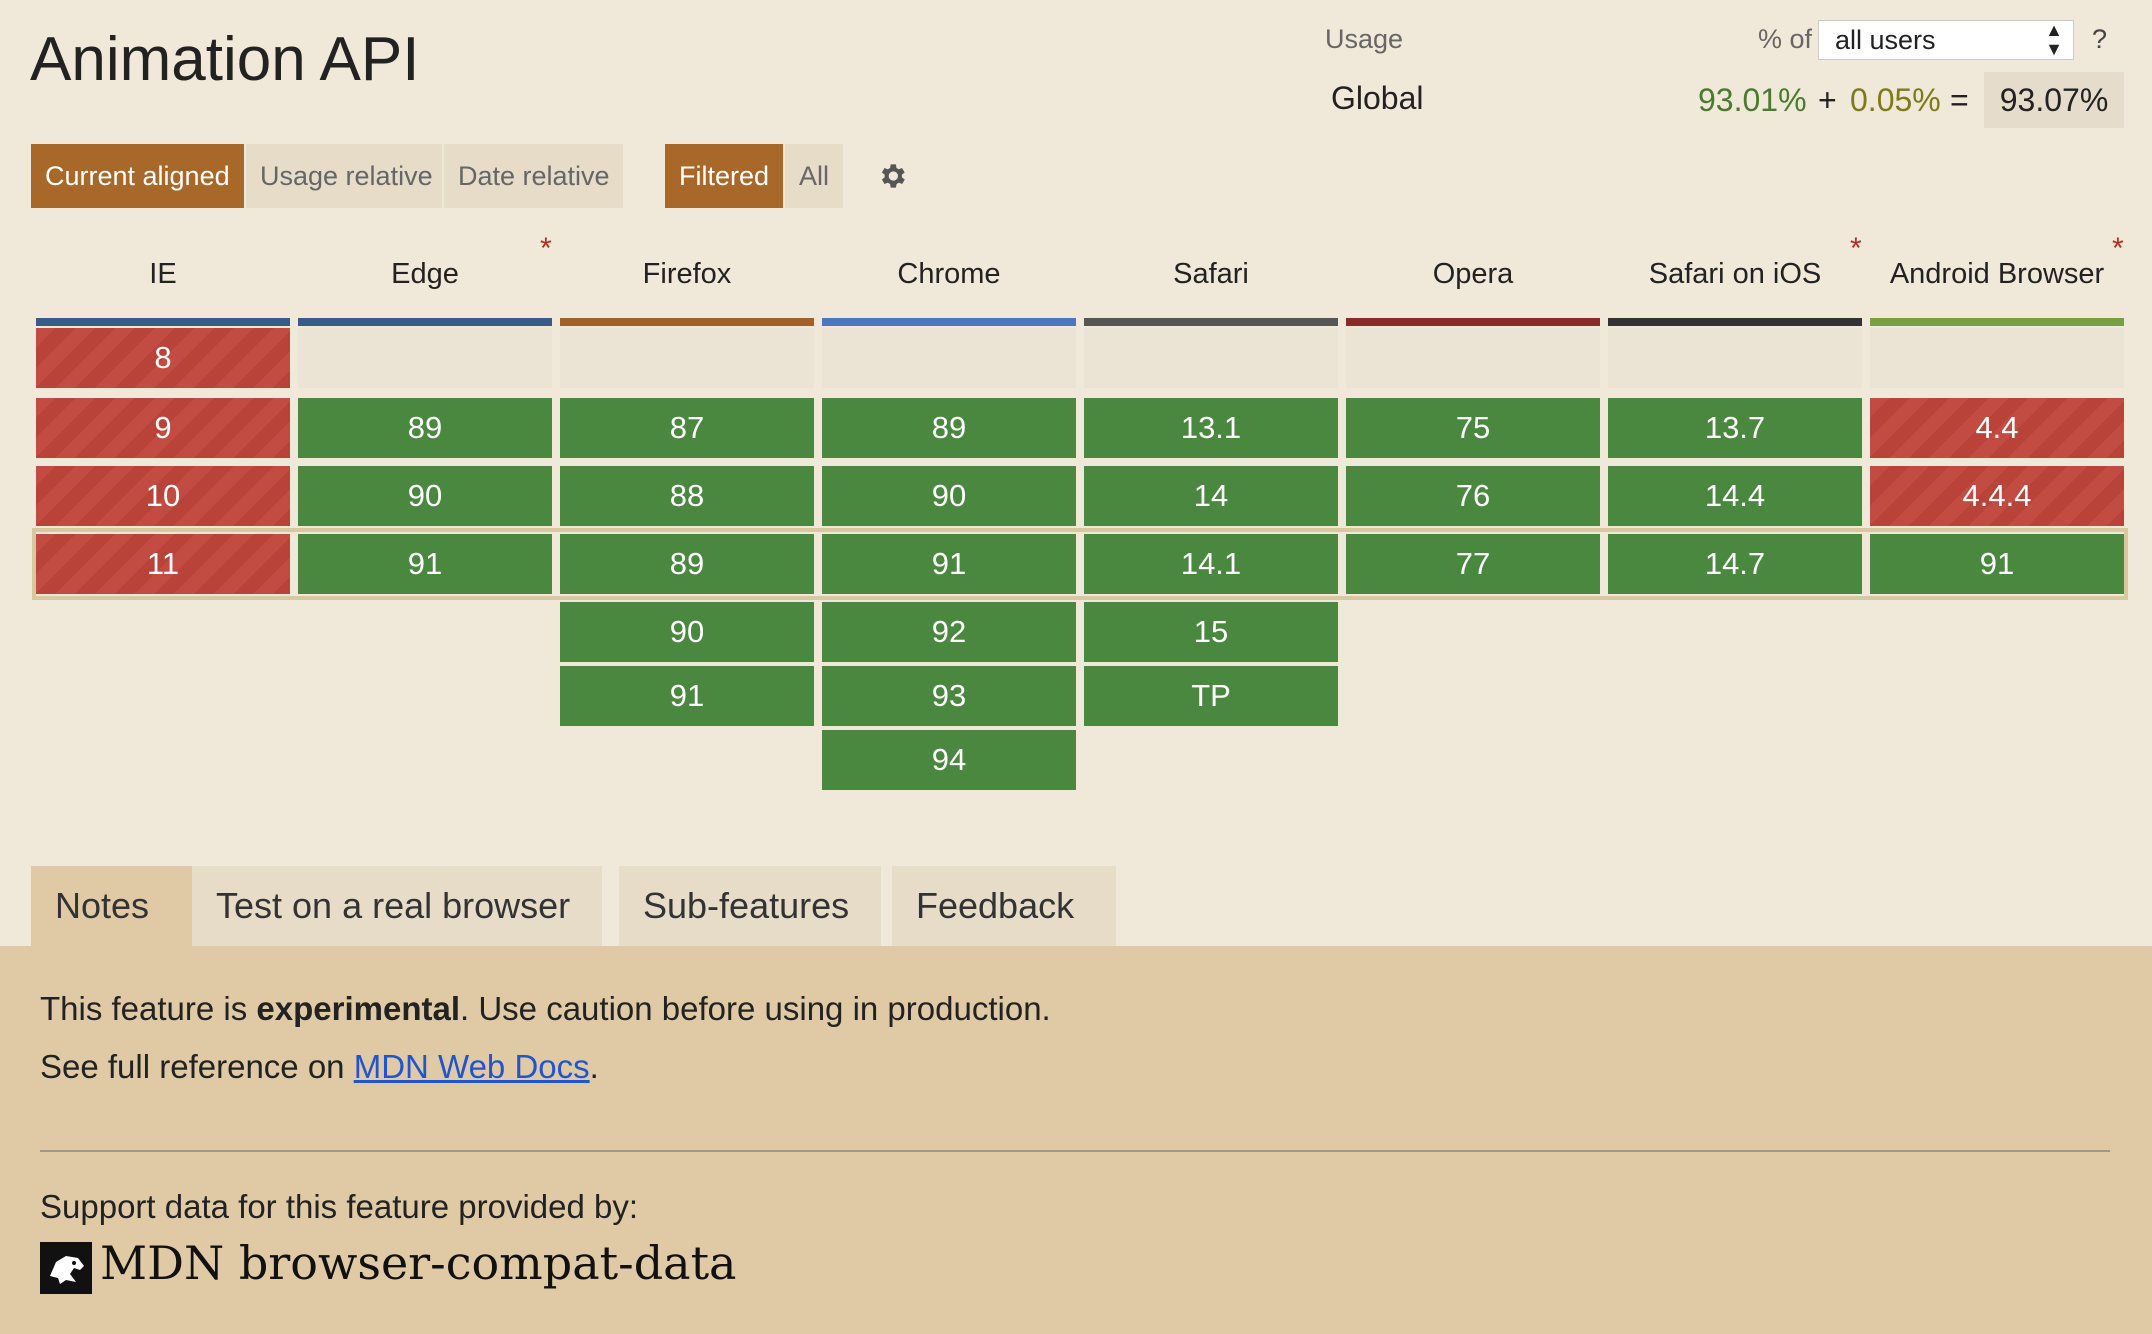  What do you see at coordinates (1377, 98) in the screenshot?
I see `region-label: Global` at bounding box center [1377, 98].